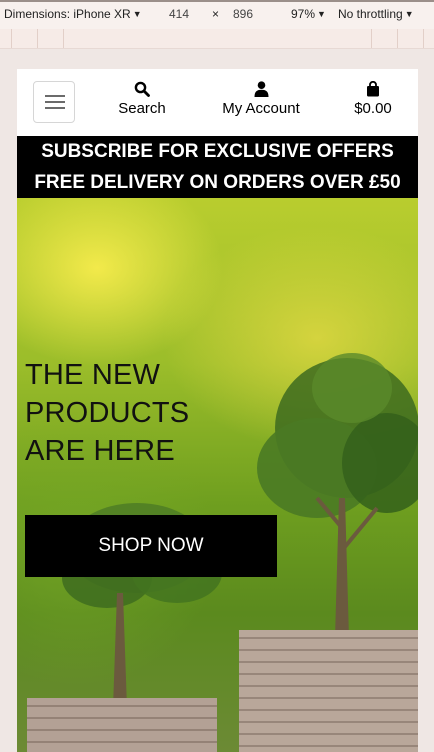 Image resolution: width=434 pixels, height=752 pixels. I want to click on zoom-select-label: 97%, so click(303, 14).